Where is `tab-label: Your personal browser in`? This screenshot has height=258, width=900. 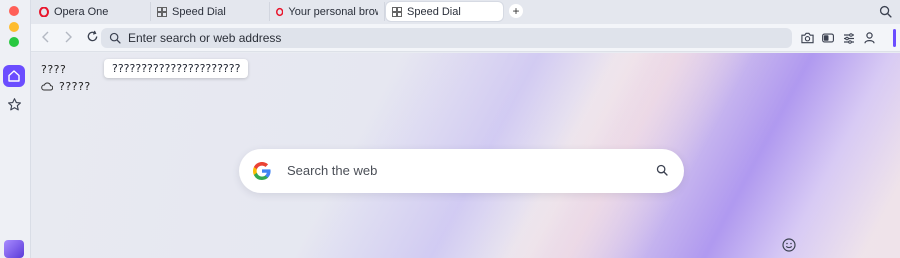 tab-label: Your personal browser in is located at coordinates (333, 11).